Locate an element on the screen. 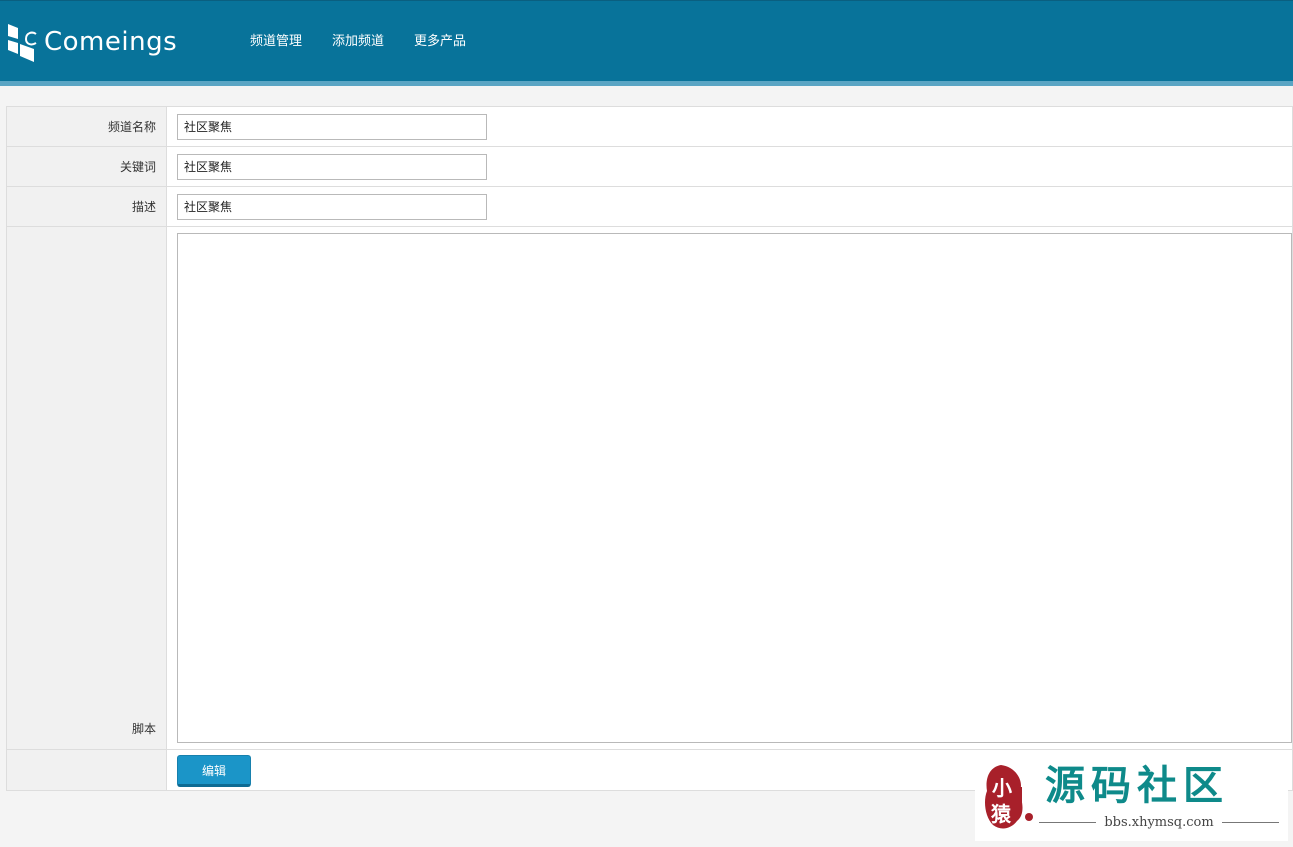  watermark-line-left is located at coordinates (1068, 822).